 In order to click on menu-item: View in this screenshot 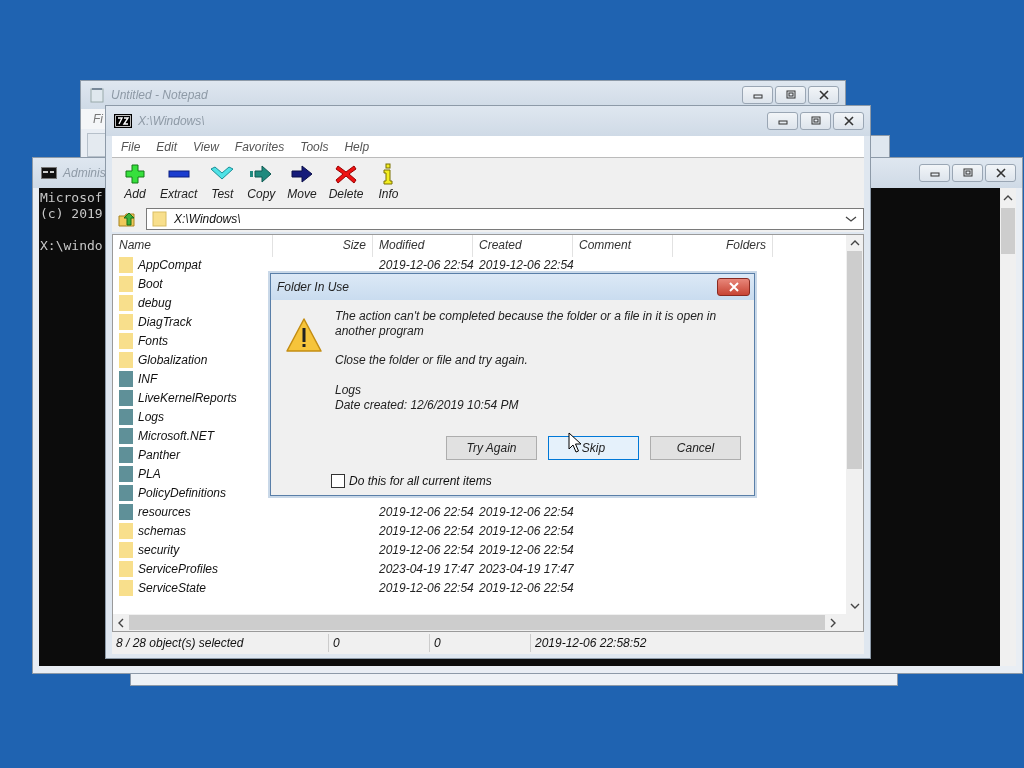, I will do `click(206, 146)`.